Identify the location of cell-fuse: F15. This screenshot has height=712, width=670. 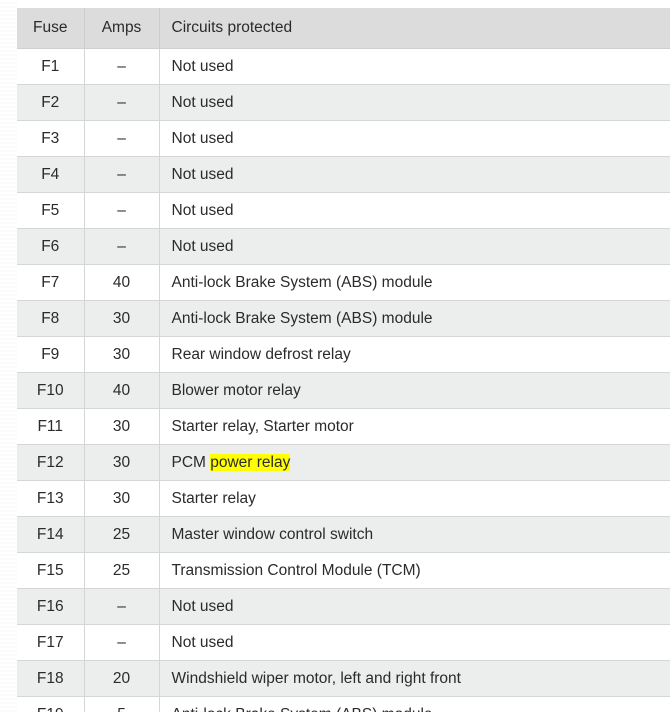
(51, 570).